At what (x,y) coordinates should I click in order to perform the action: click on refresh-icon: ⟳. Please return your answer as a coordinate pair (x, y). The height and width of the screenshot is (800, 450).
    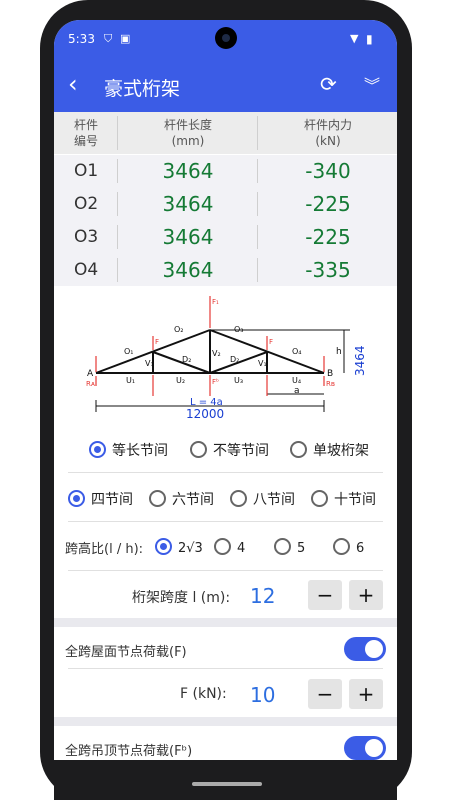
    Looking at the image, I should click on (328, 84).